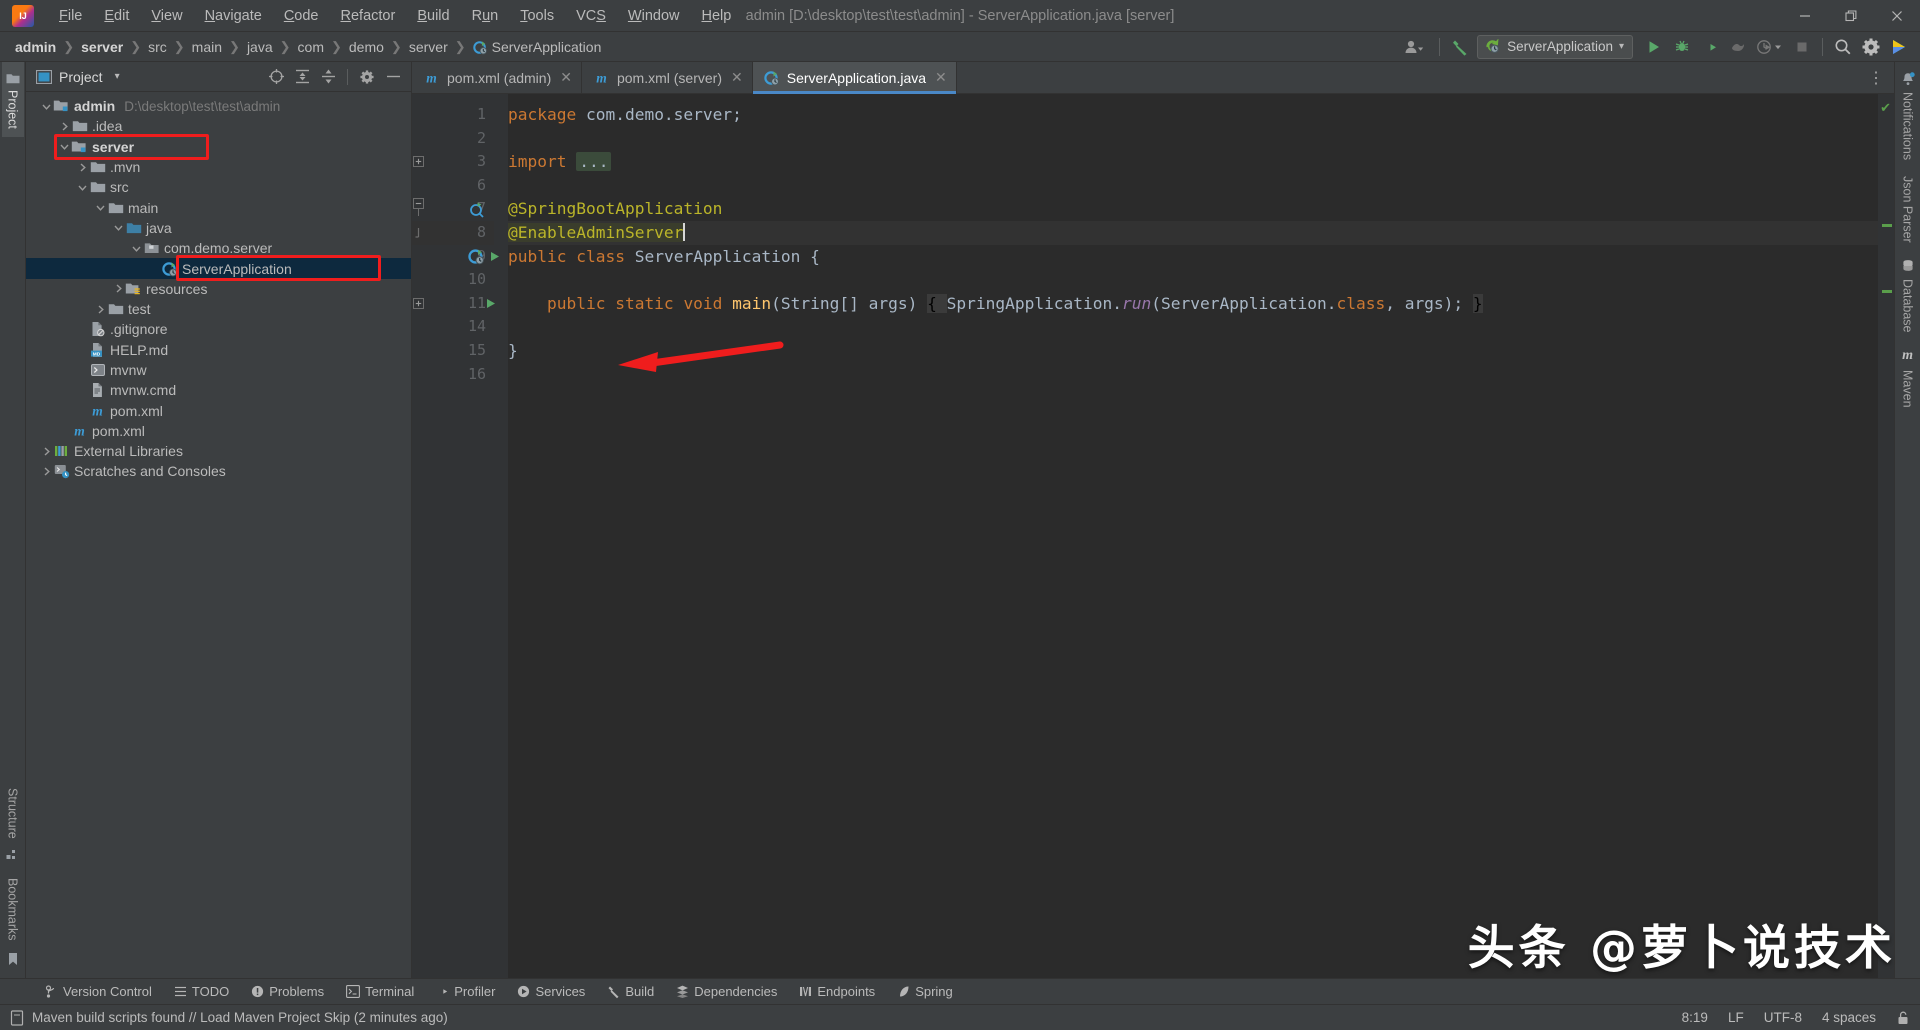 The height and width of the screenshot is (1030, 1920). What do you see at coordinates (1908, 115) in the screenshot?
I see `sidebar-item-notifications: Notifications` at bounding box center [1908, 115].